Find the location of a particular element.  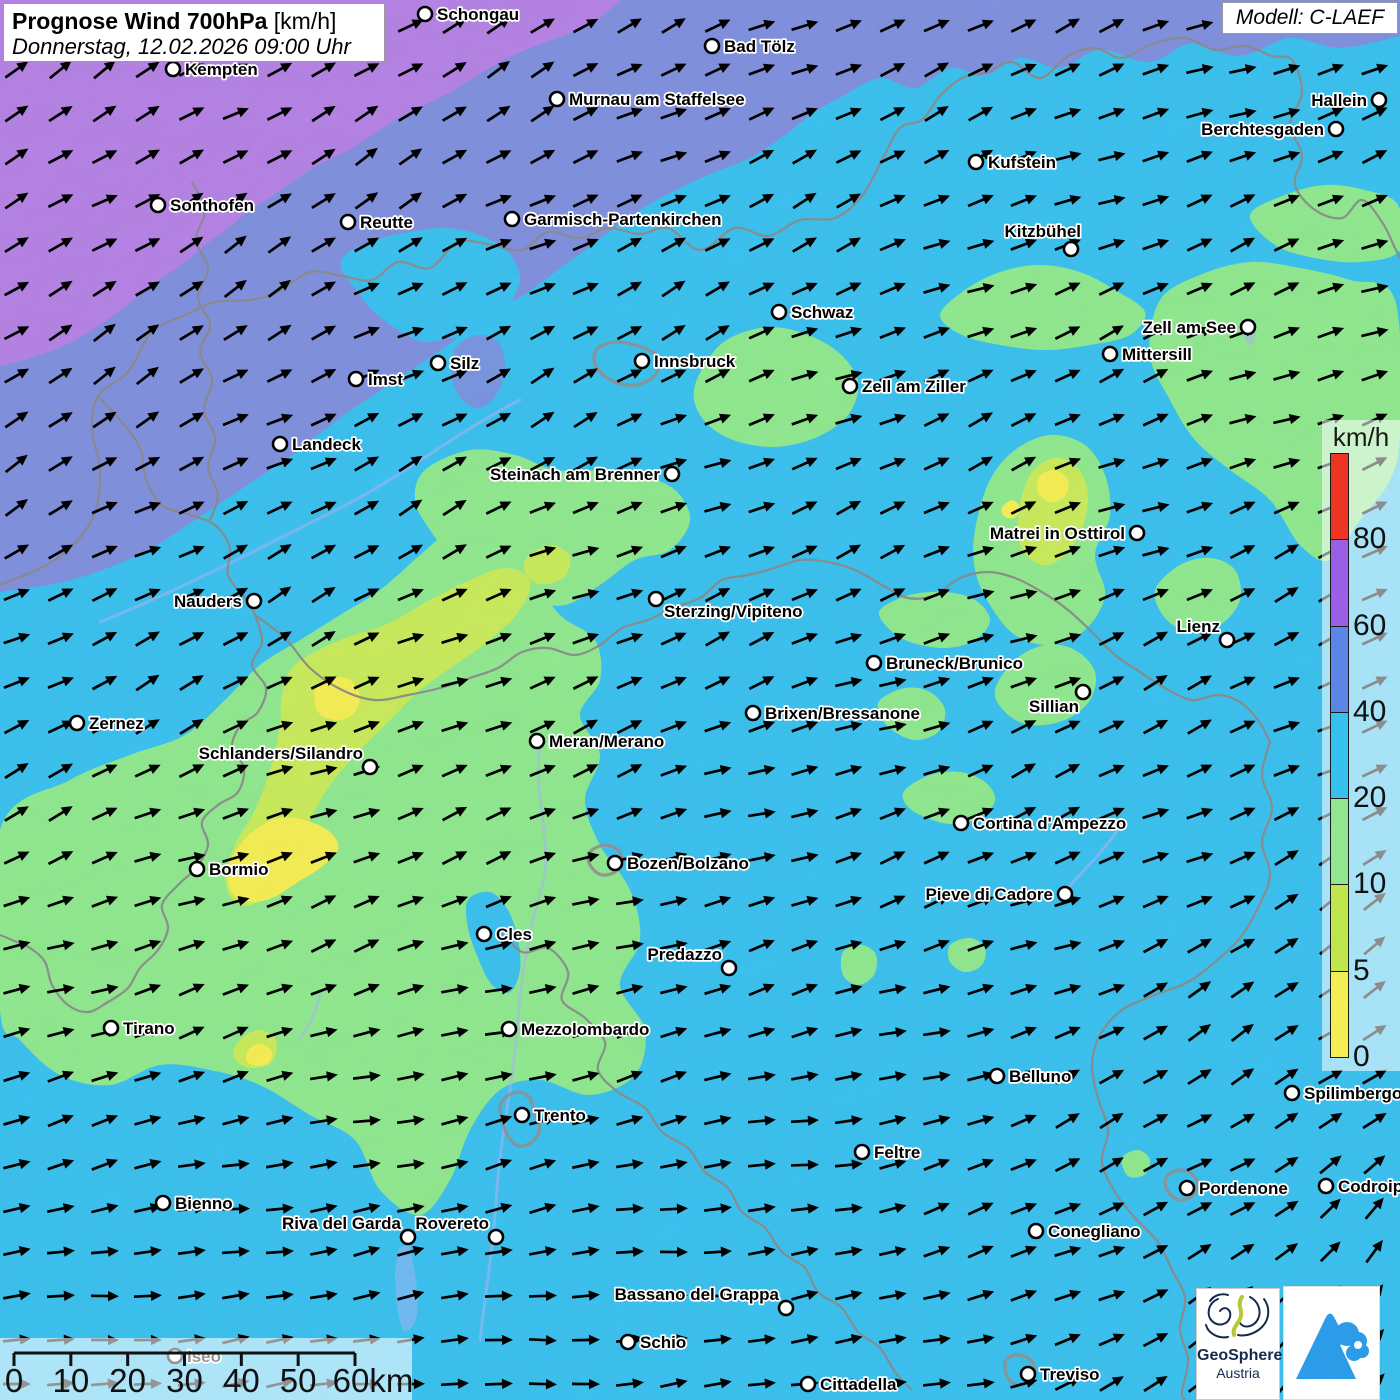

city-label: Meran/Merano is located at coordinates (606, 741).